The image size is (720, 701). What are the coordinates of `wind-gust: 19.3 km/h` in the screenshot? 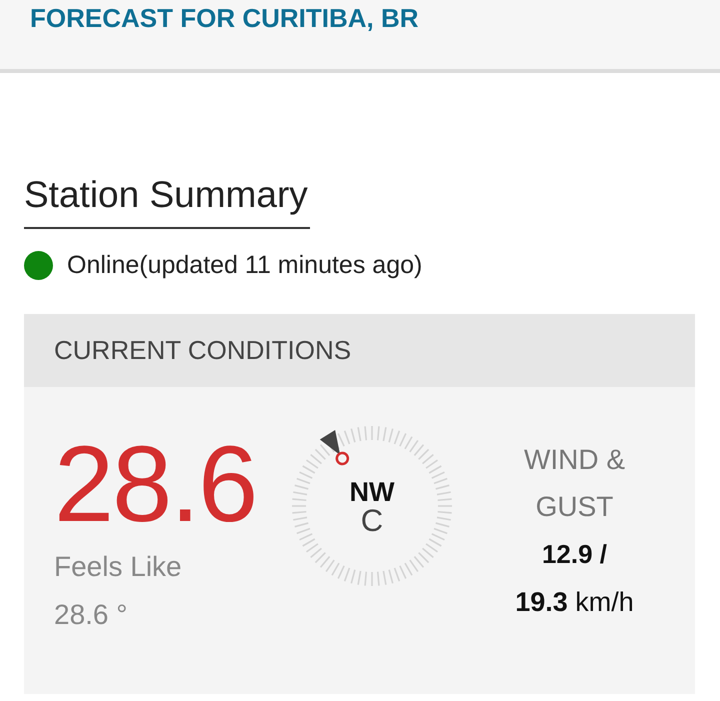 It's located at (574, 602).